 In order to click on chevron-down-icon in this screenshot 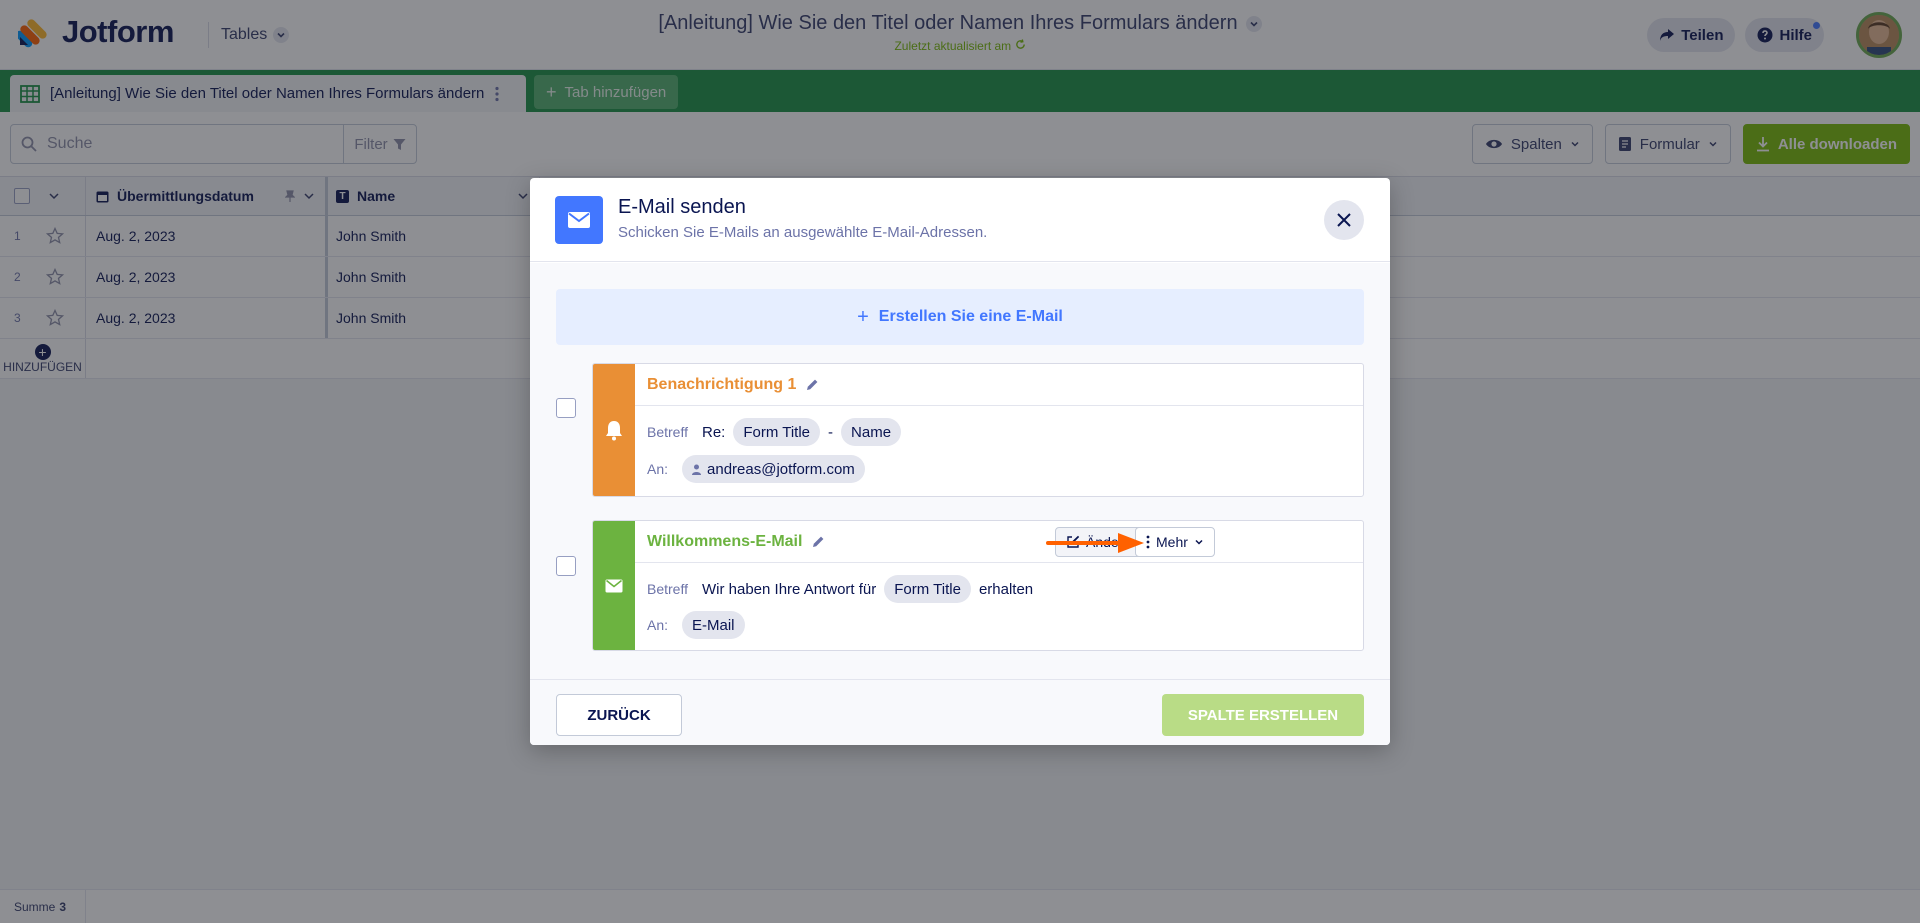, I will do `click(1199, 542)`.